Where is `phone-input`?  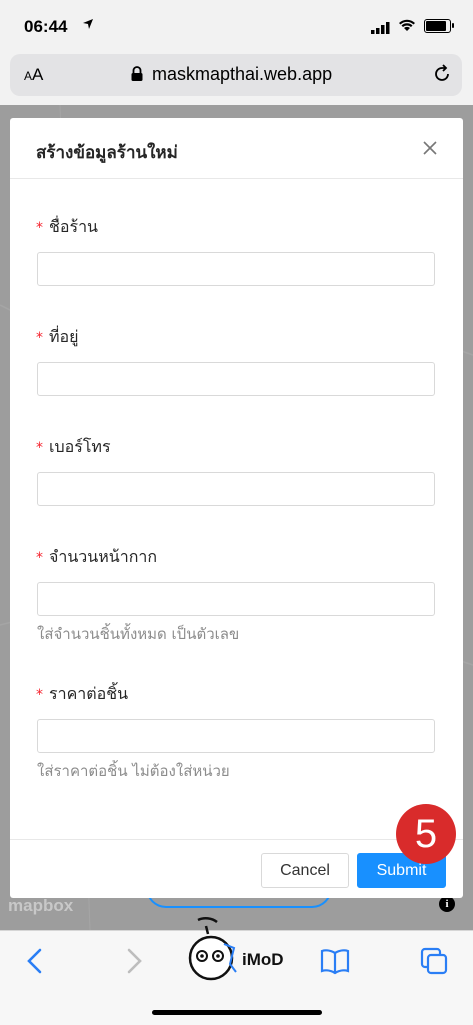 phone-input is located at coordinates (236, 489).